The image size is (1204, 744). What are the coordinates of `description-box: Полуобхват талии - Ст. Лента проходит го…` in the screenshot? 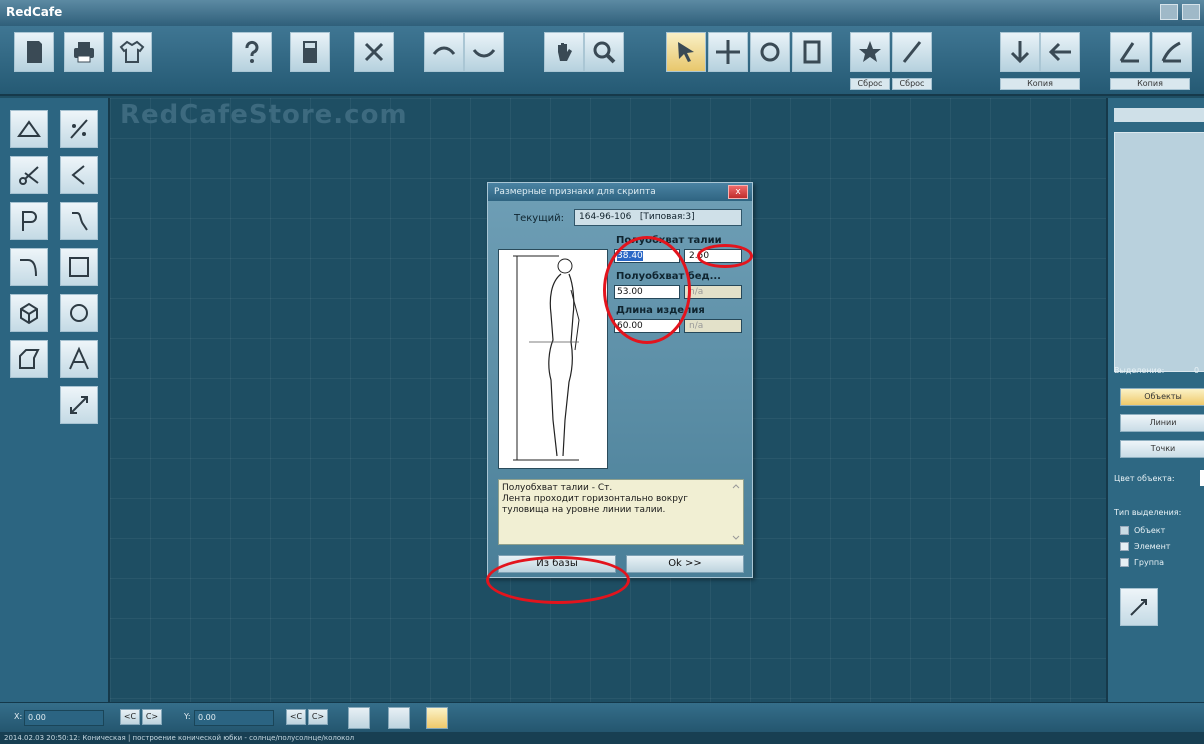 It's located at (621, 512).